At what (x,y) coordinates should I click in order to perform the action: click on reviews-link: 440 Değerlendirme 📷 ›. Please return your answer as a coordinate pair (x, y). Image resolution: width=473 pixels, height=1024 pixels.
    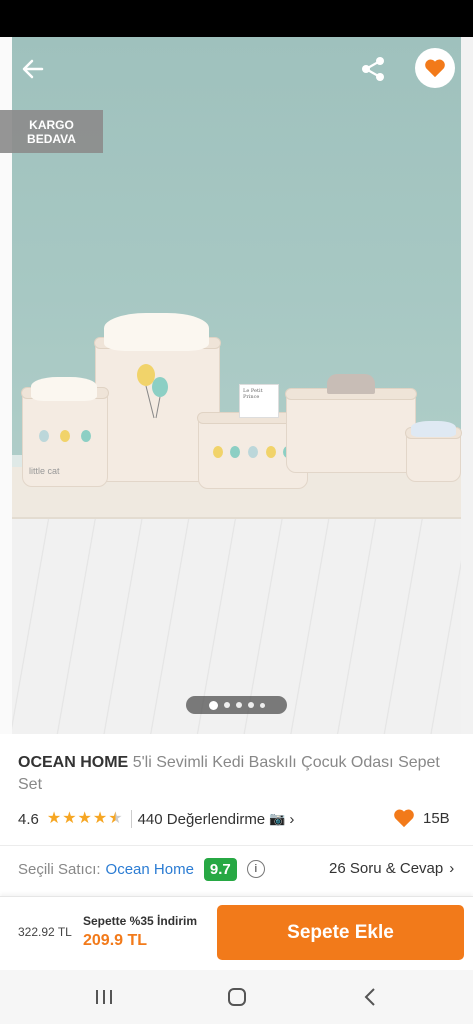
    Looking at the image, I should click on (216, 819).